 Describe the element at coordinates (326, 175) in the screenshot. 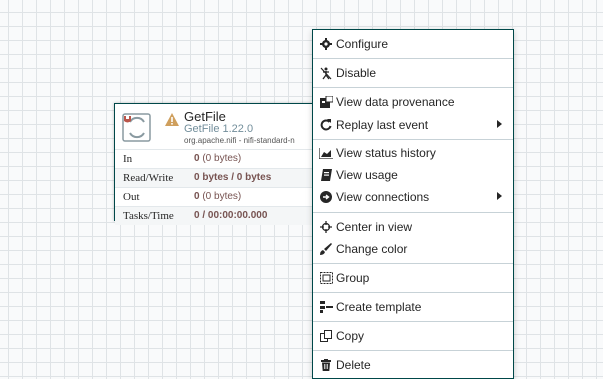

I see `book-icon` at that location.